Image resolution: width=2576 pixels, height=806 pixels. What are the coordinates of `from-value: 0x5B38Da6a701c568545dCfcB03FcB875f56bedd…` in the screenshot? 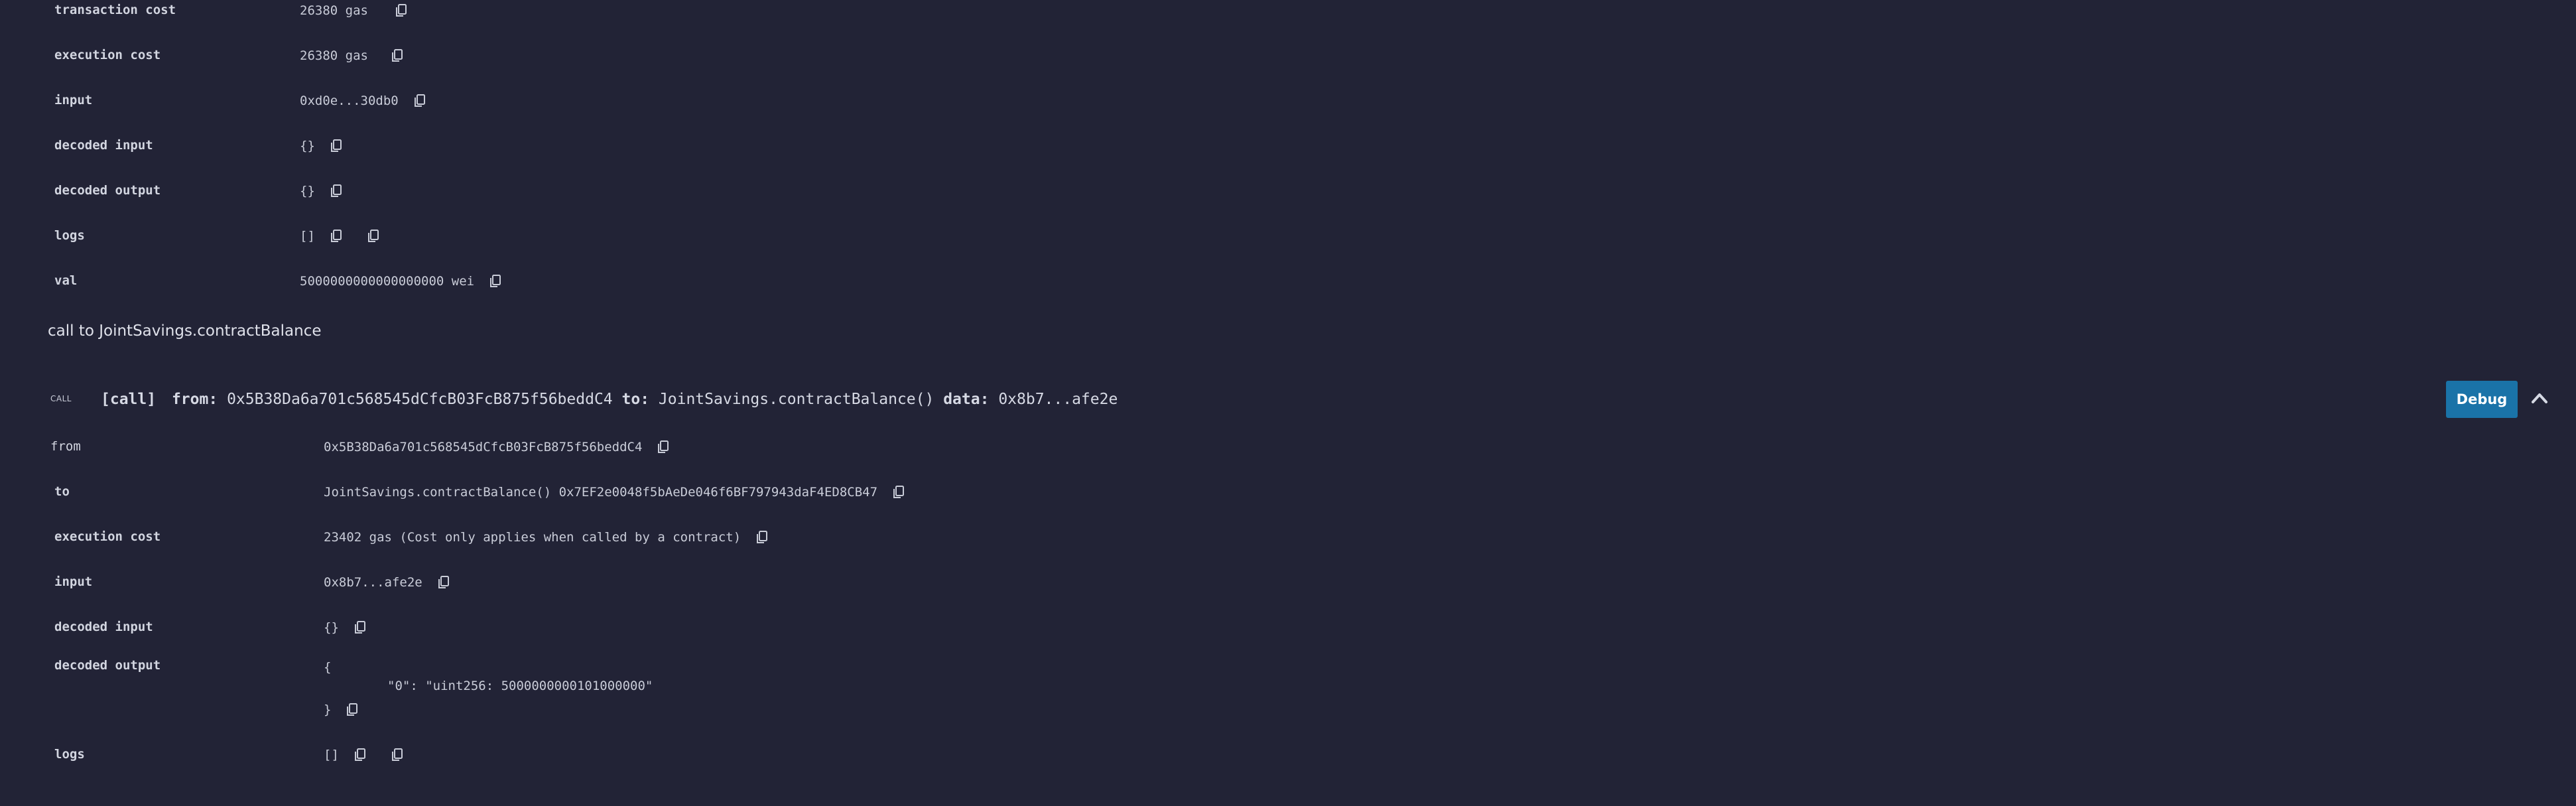 It's located at (420, 399).